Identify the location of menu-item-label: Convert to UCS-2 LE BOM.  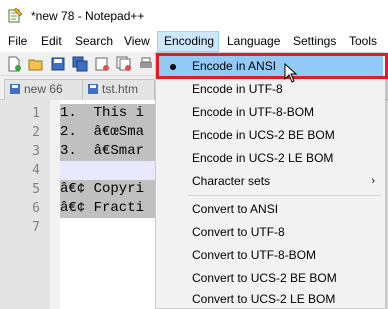
(264, 299).